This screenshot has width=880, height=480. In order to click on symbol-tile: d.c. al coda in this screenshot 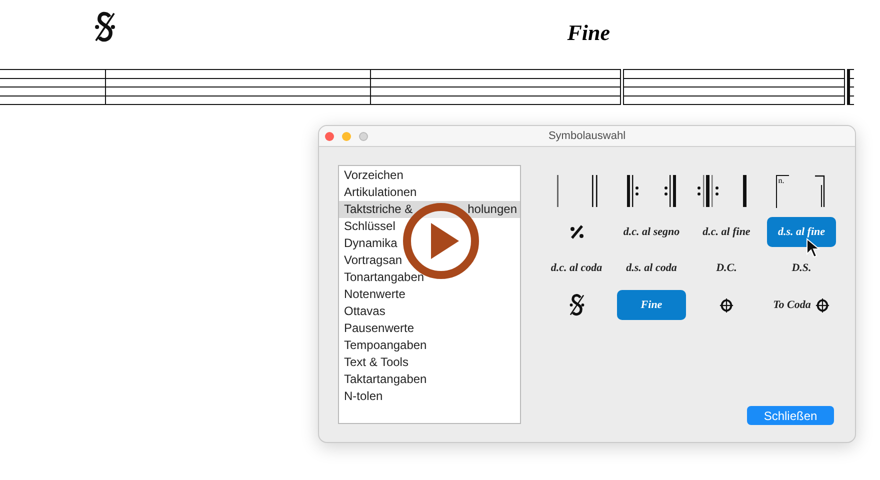, I will do `click(576, 268)`.